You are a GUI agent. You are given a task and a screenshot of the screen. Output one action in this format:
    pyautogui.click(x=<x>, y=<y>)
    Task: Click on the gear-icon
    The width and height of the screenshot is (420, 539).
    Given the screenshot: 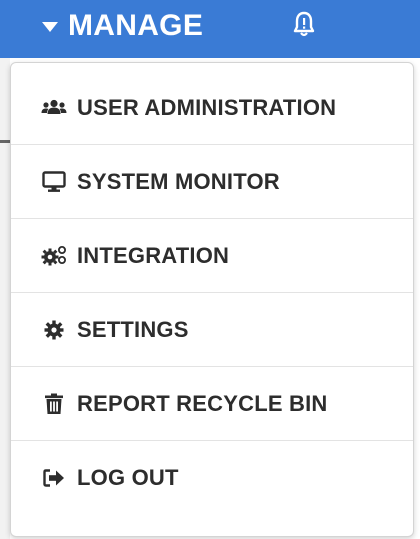 What is the action you would take?
    pyautogui.click(x=54, y=330)
    